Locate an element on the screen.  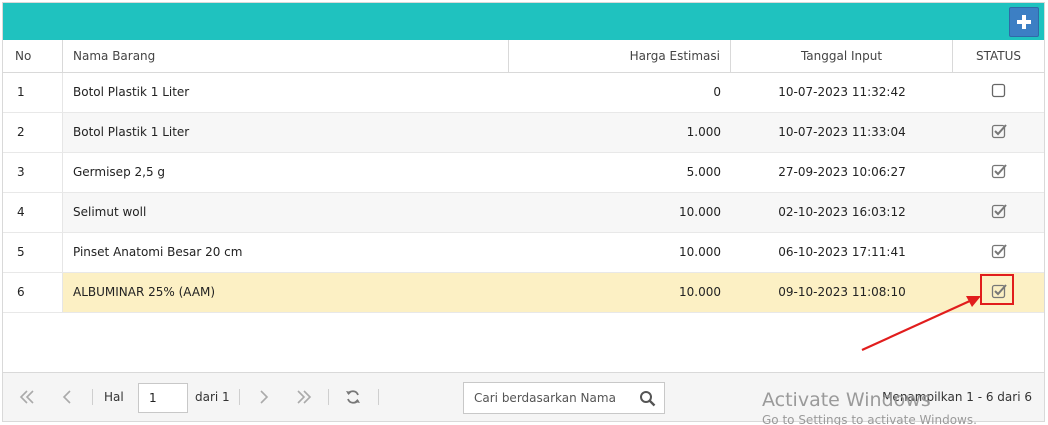
refresh-button is located at coordinates (353, 397).